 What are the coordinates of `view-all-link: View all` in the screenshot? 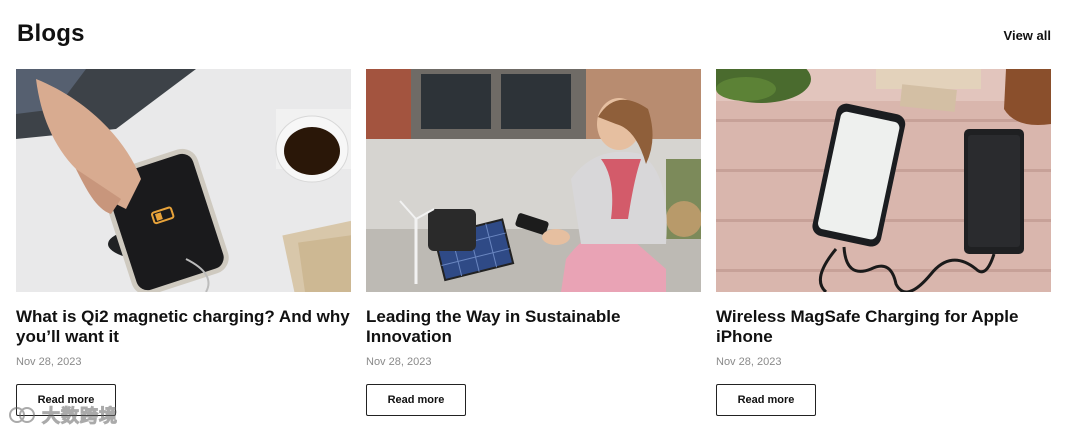 It's located at (1027, 35).